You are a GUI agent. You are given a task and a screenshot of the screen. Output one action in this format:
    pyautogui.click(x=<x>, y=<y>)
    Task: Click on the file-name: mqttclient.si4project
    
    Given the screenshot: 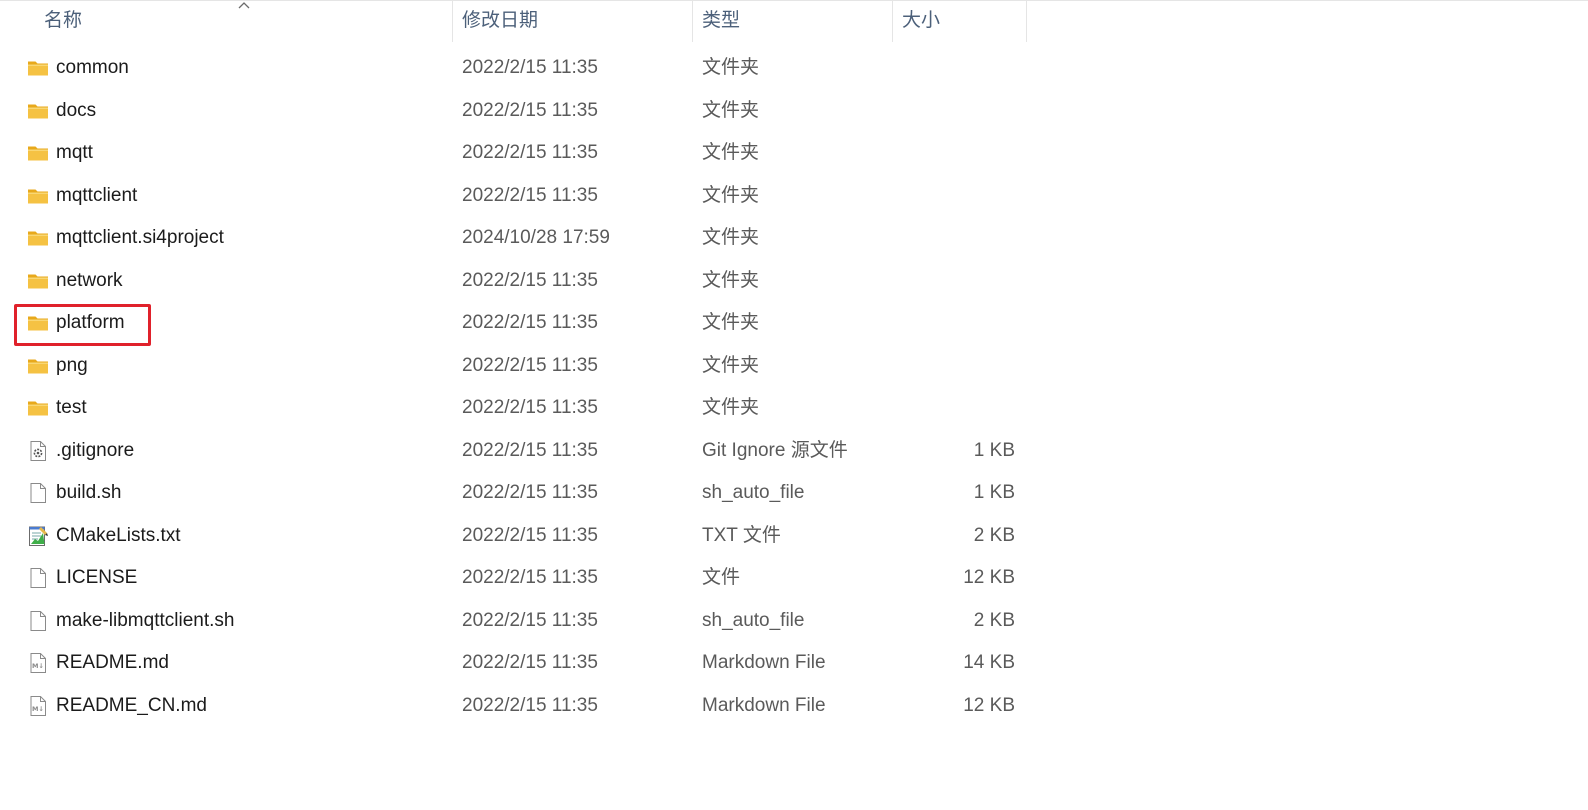 What is the action you would take?
    pyautogui.click(x=140, y=237)
    